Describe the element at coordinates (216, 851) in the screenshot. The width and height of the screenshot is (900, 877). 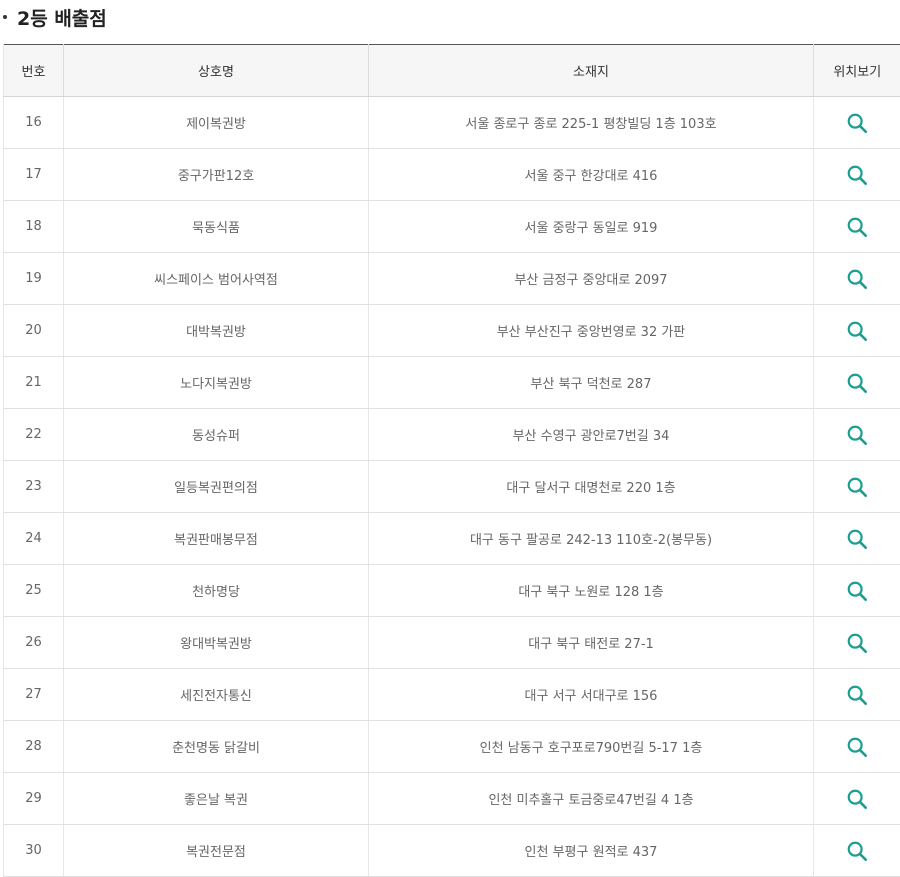
I see `row-shop-name: 복권전문점` at that location.